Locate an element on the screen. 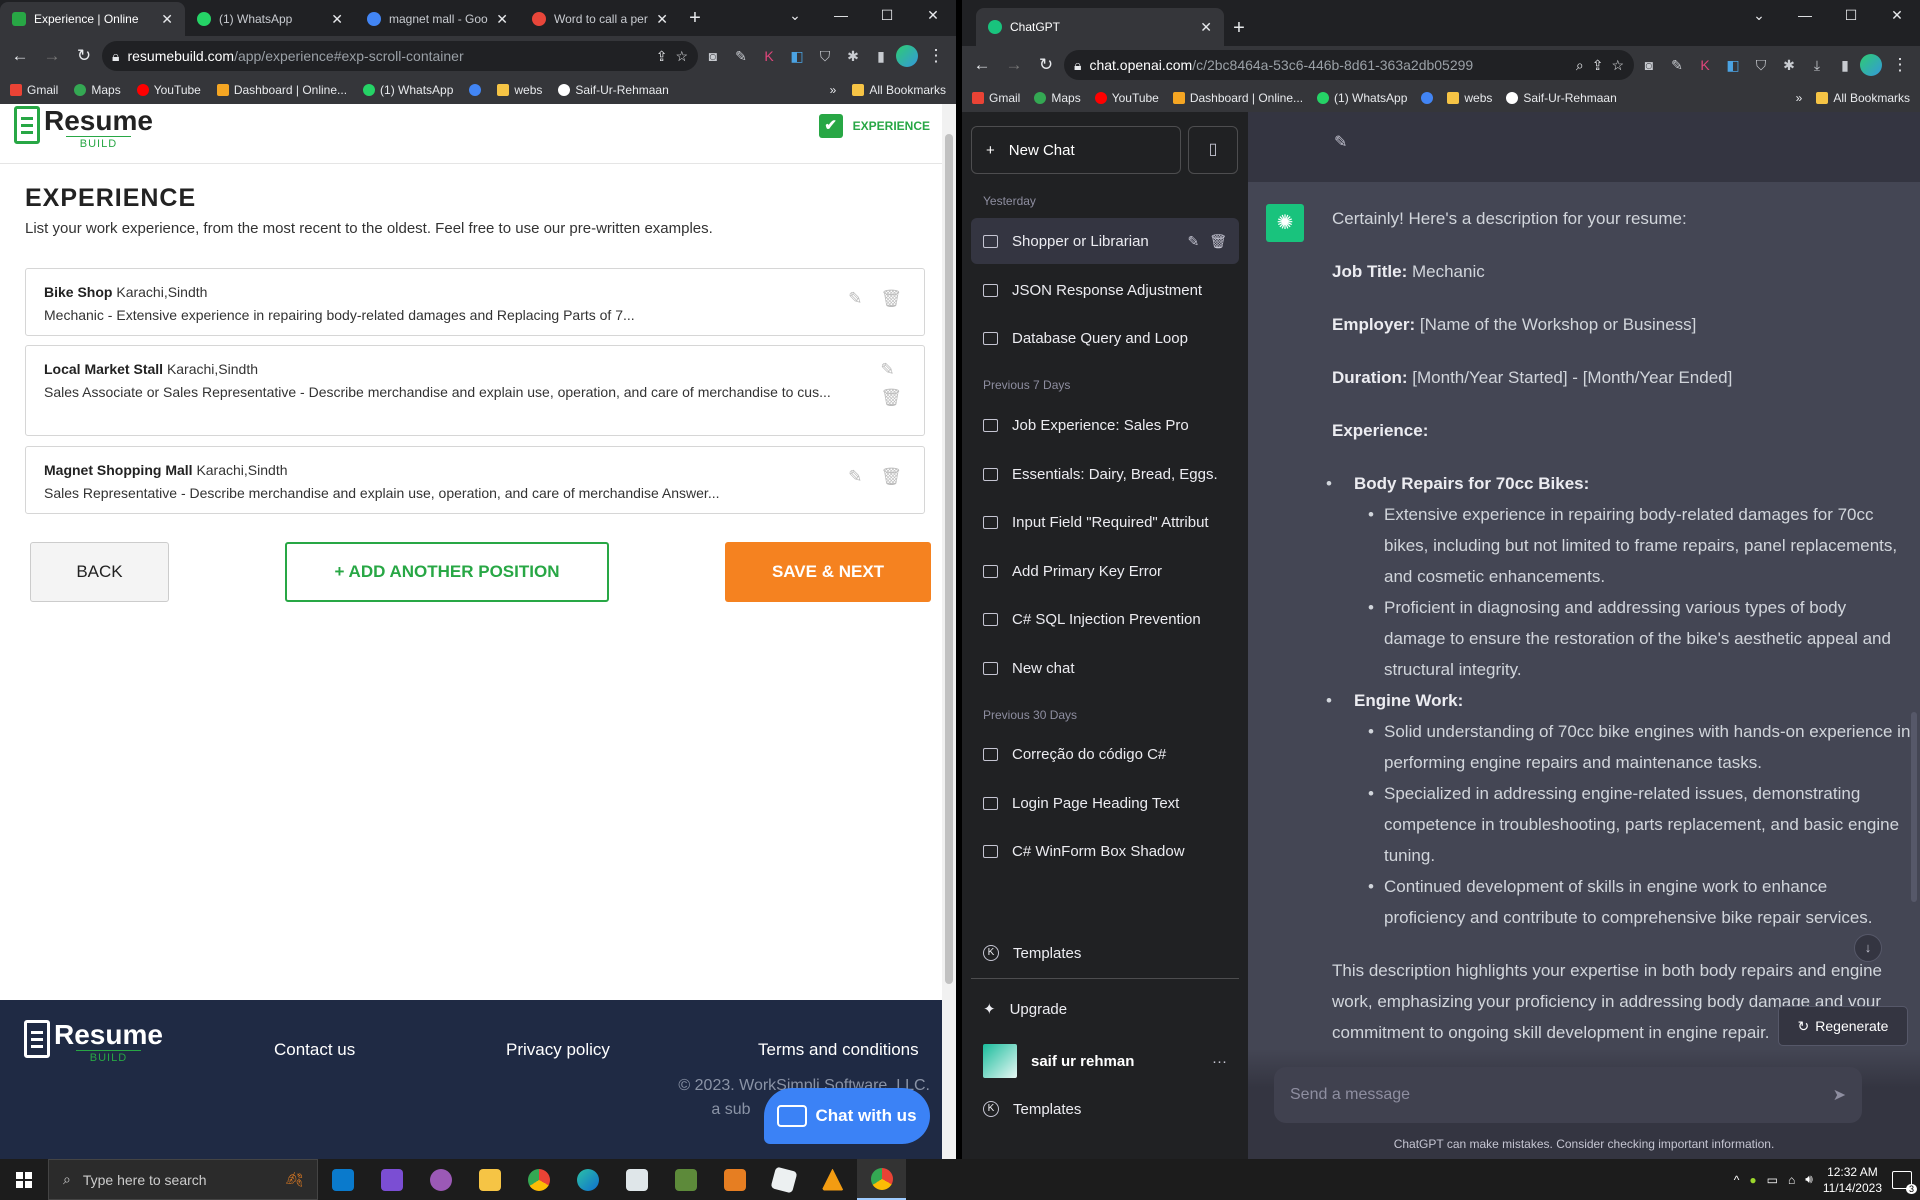 The width and height of the screenshot is (1920, 1200). chat-history-item: Job Experience: Sales Pro is located at coordinates (1105, 425).